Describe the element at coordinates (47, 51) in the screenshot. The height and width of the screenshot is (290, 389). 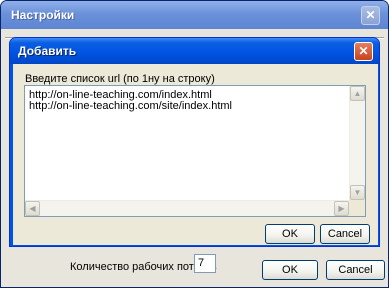
I see `add-dialog-title: Добавить` at that location.